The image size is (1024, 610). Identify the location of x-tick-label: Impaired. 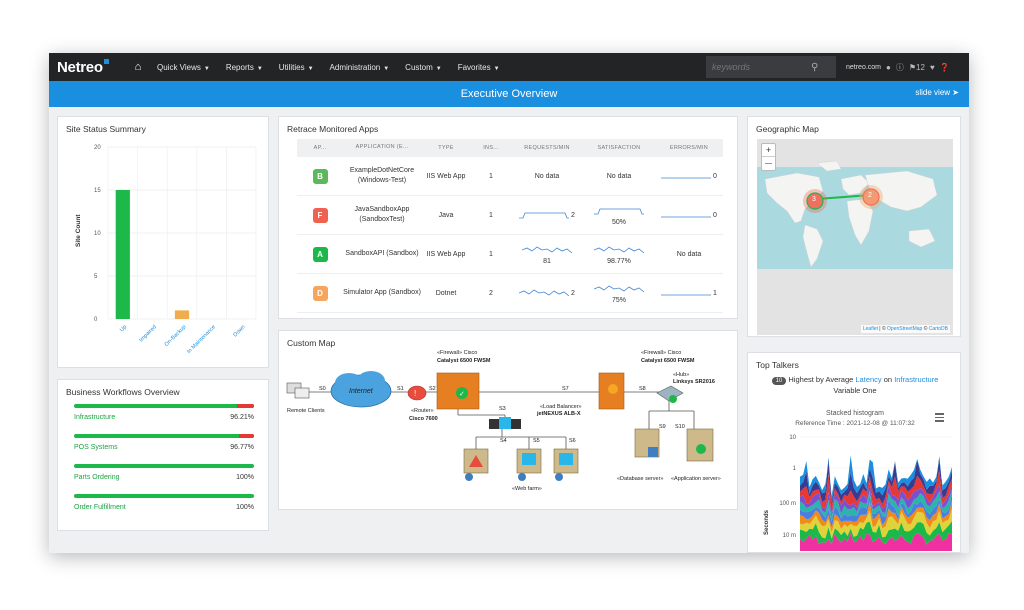
(147, 333).